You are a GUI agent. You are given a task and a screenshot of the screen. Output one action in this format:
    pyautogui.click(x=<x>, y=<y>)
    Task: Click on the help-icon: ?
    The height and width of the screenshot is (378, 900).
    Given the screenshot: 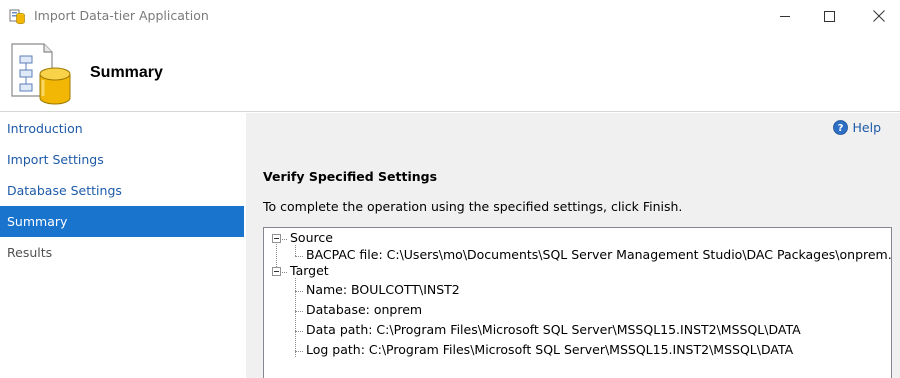 What is the action you would take?
    pyautogui.click(x=840, y=127)
    